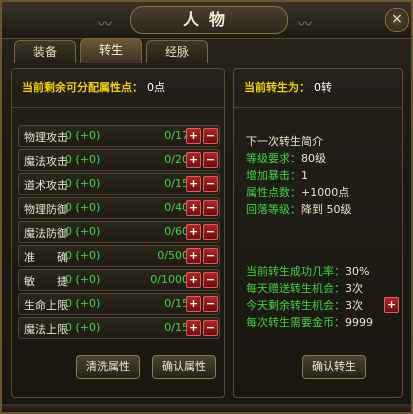  What do you see at coordinates (273, 175) in the screenshot?
I see `info-label: 增加暴击：` at bounding box center [273, 175].